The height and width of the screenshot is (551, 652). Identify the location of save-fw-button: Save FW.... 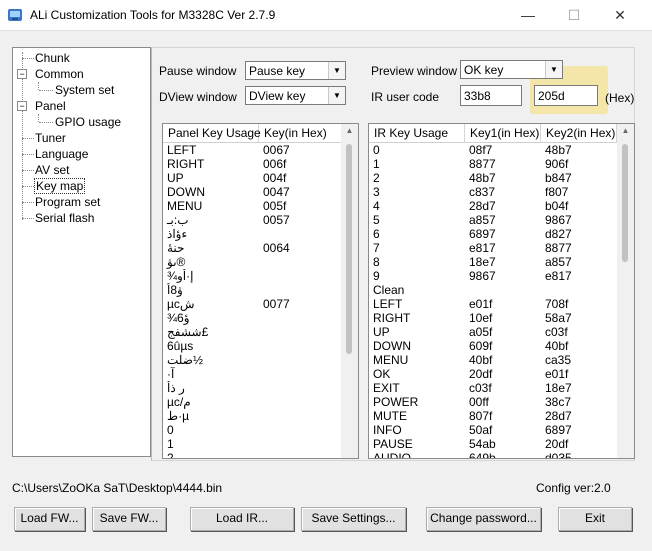
(129, 519).